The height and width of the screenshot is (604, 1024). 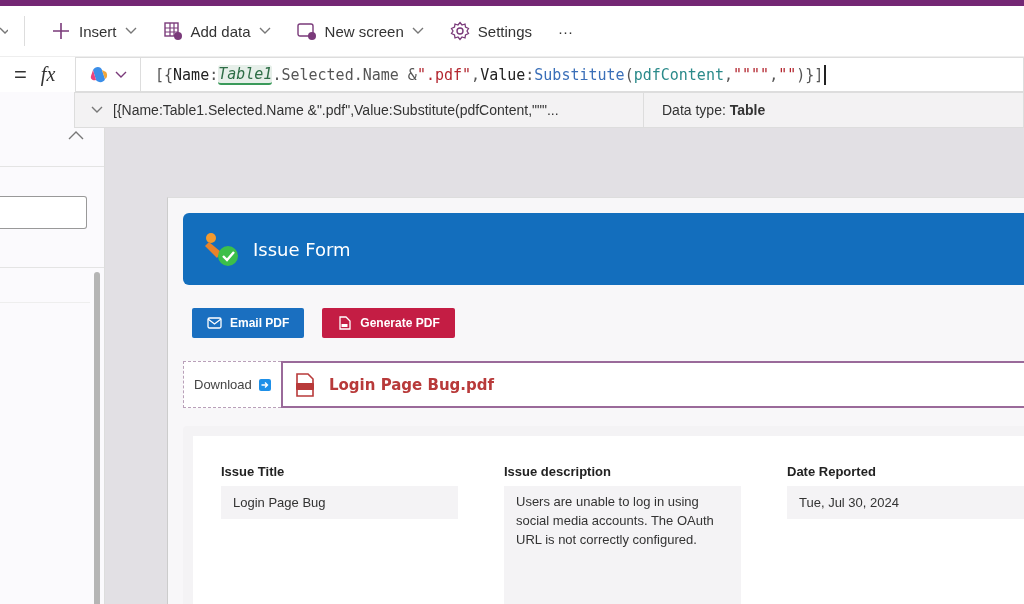 I want to click on file-name: Login Page Bug.pdf, so click(x=412, y=384).